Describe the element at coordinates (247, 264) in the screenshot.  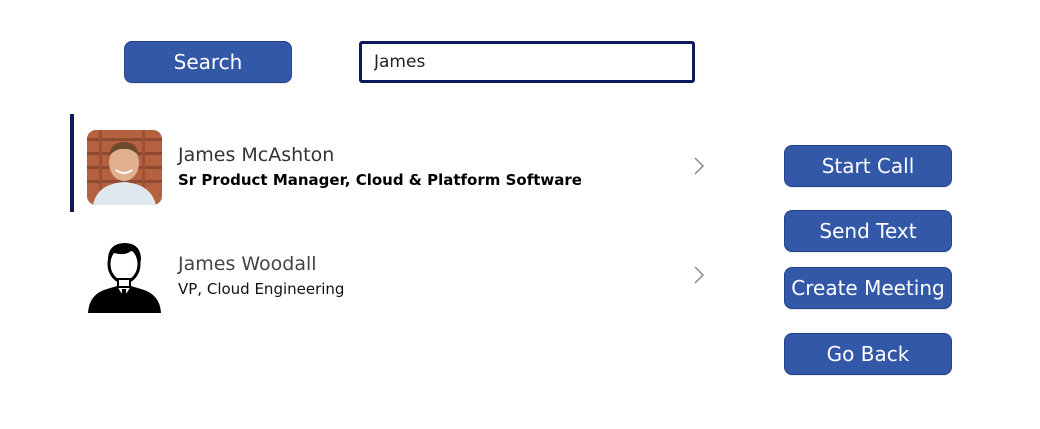
I see `result-name: James Woodall` at that location.